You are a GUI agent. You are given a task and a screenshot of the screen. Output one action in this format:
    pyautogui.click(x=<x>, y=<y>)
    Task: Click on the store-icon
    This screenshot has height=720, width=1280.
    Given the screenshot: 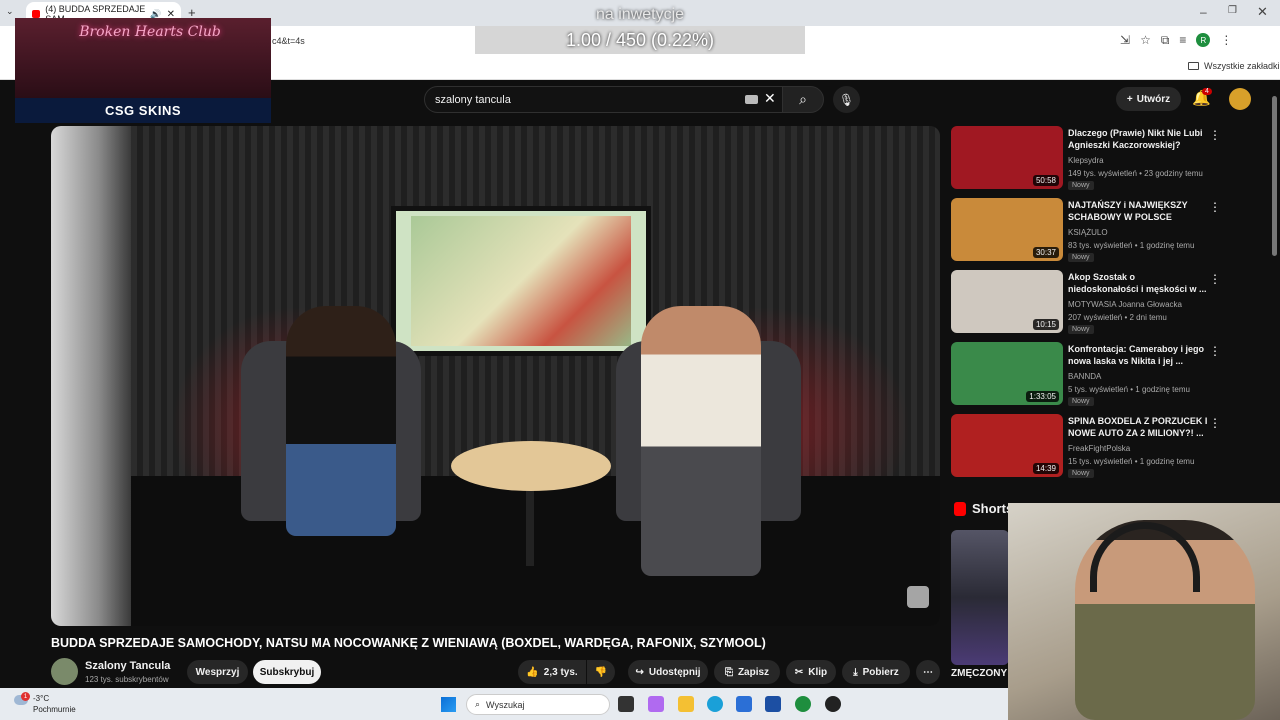 What is the action you would take?
    pyautogui.click(x=773, y=704)
    